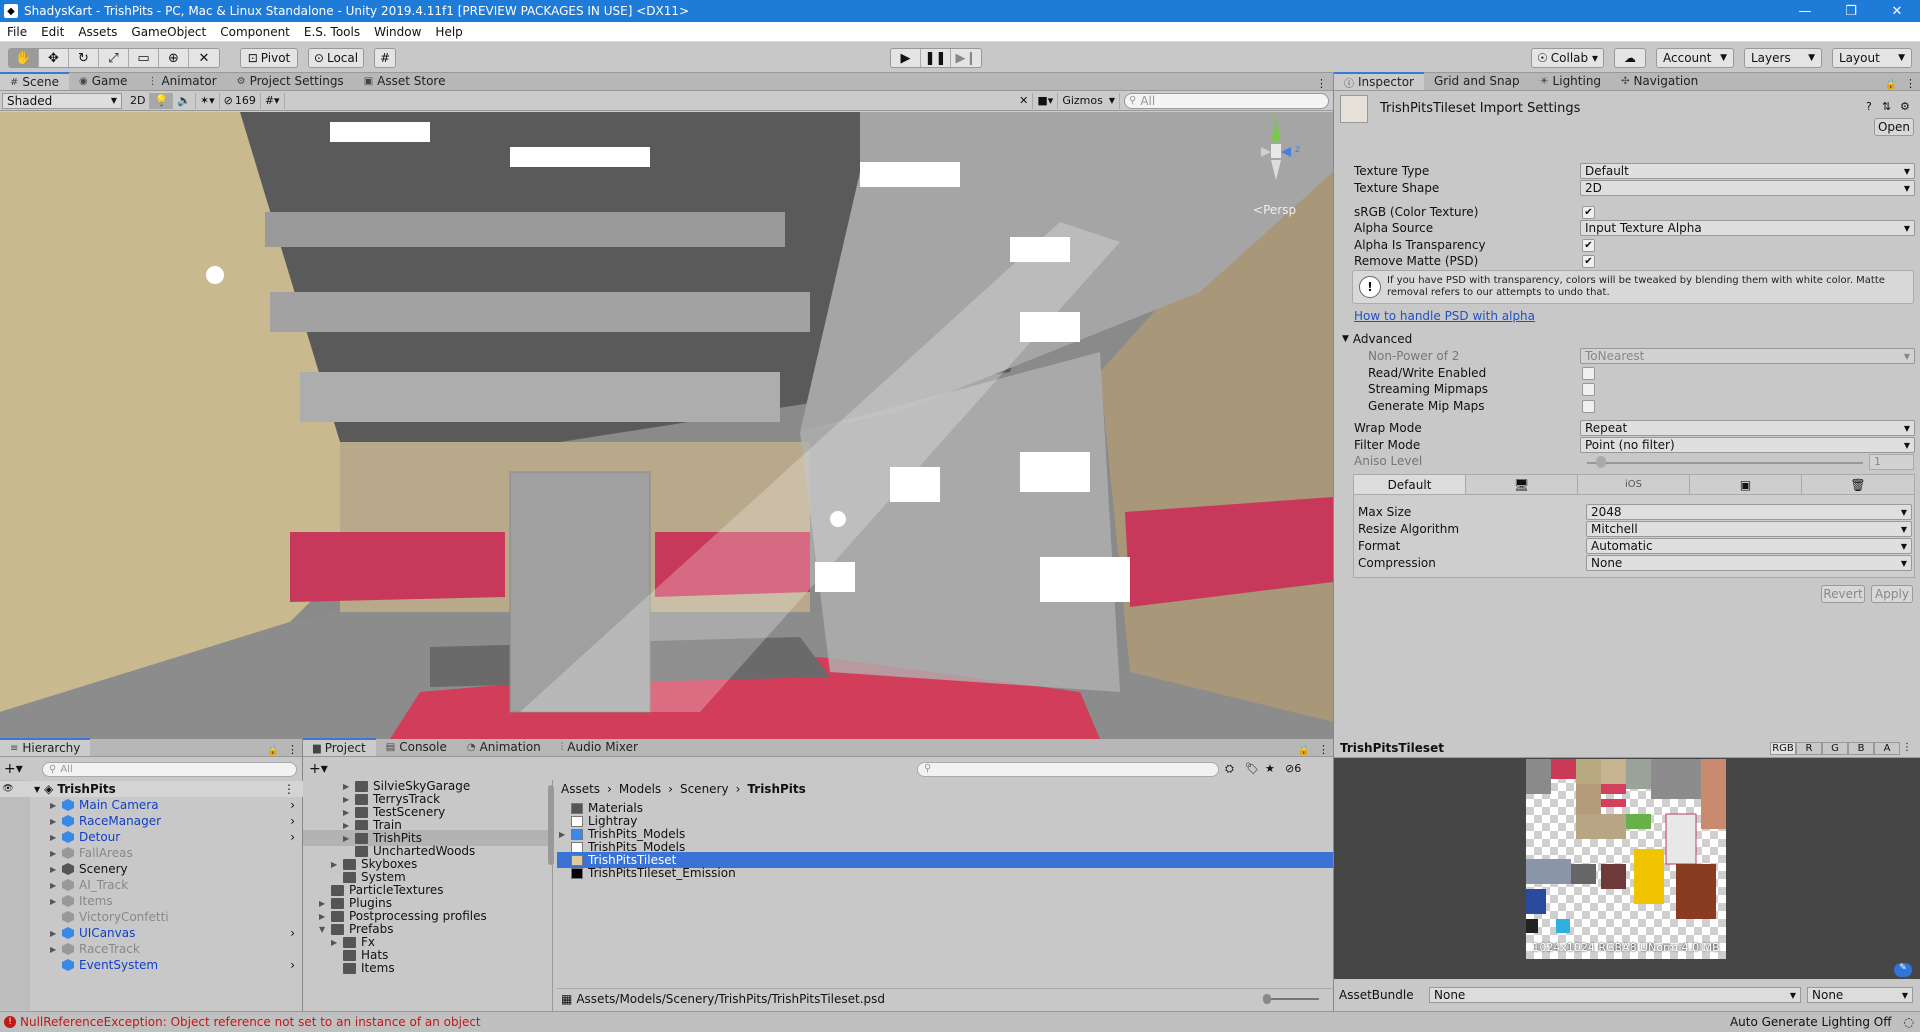 This screenshot has width=1920, height=1032. What do you see at coordinates (151, 949) in the screenshot?
I see `hierarchy-item: ▶ RaceTrack` at bounding box center [151, 949].